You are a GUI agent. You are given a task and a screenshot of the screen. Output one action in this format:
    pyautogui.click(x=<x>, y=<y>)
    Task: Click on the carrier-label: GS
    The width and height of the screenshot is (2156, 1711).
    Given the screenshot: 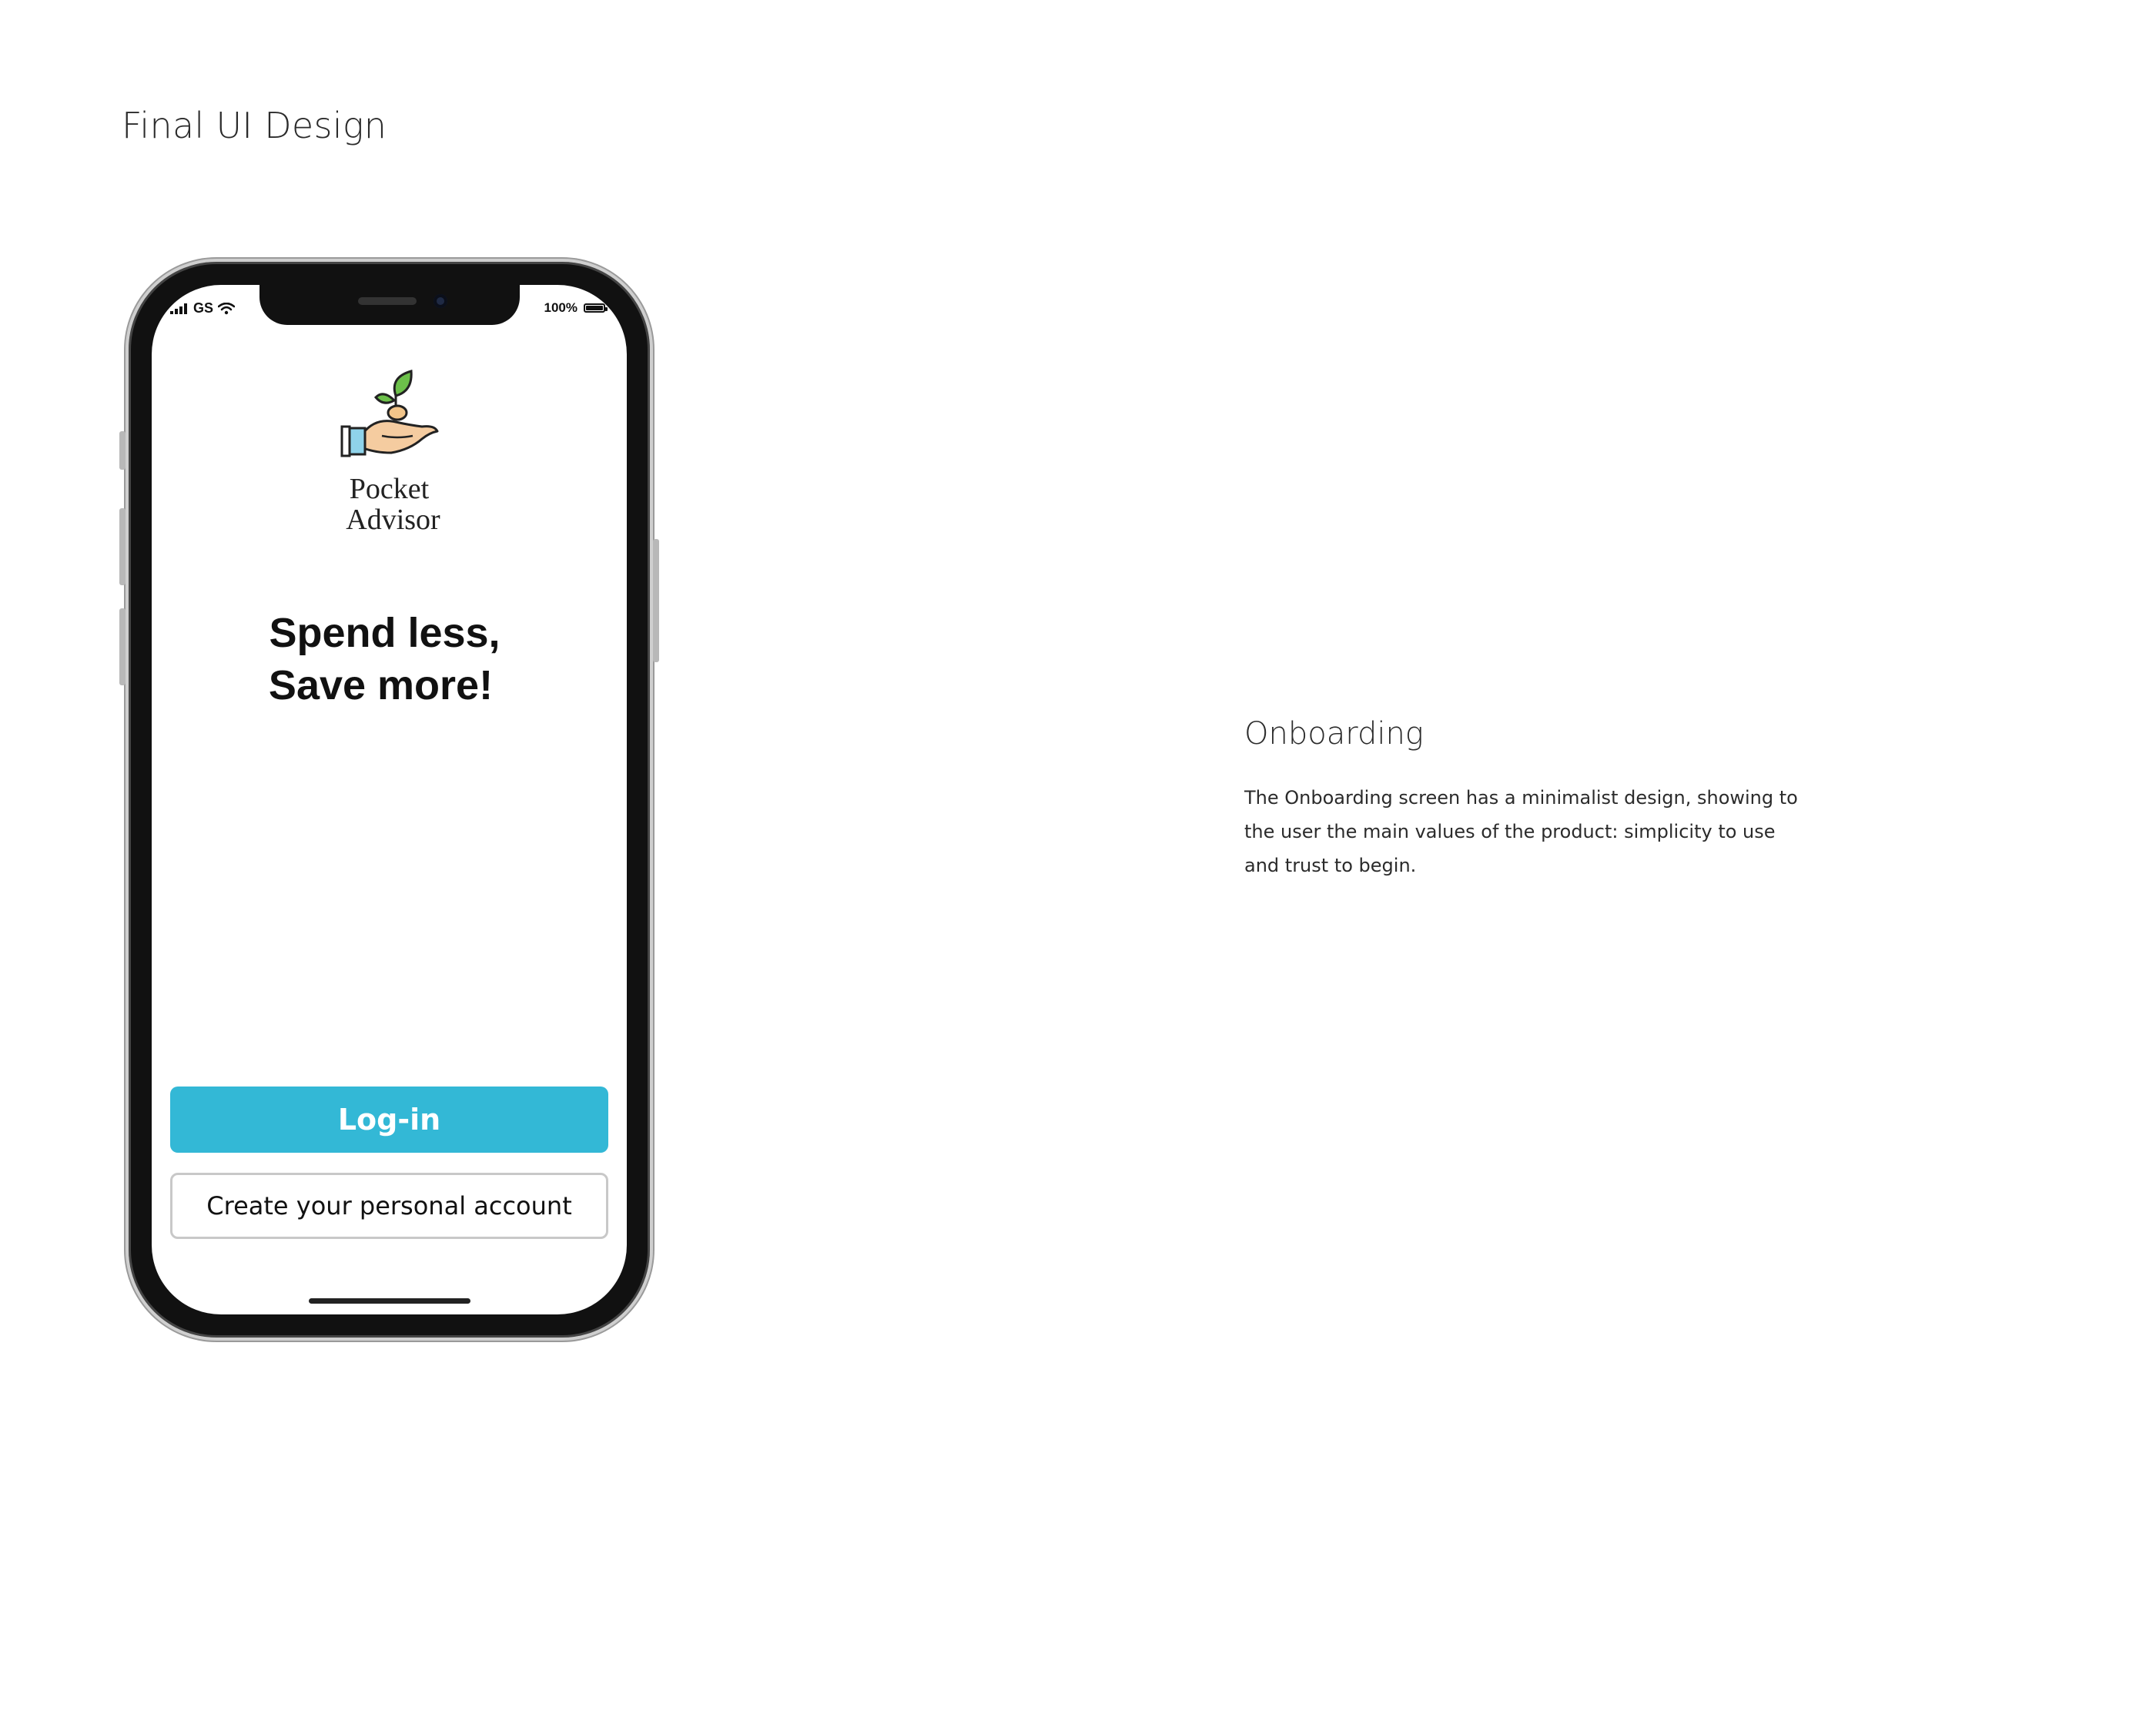 What is the action you would take?
    pyautogui.click(x=203, y=308)
    